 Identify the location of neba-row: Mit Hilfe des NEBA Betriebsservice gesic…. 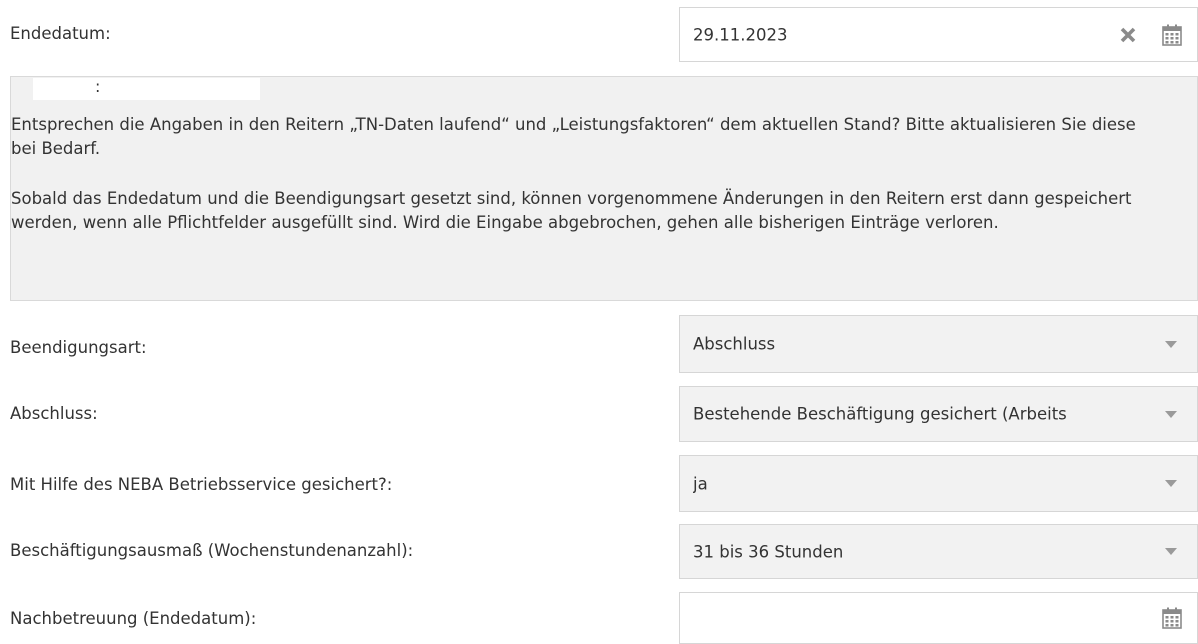
(599, 485).